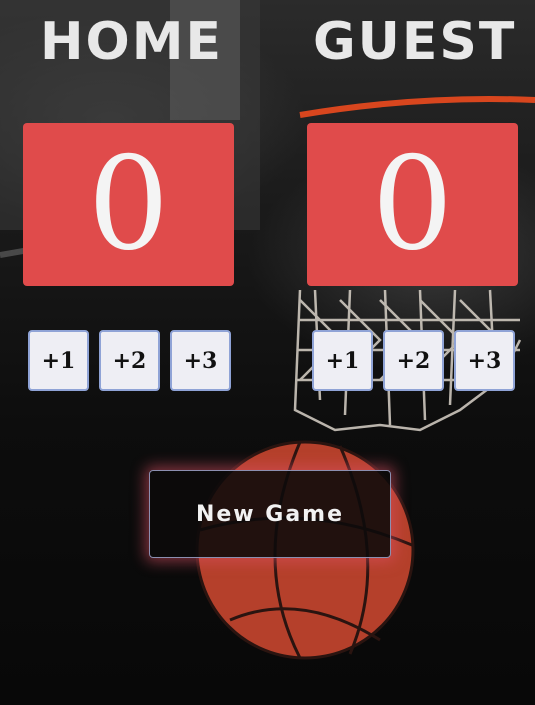  What do you see at coordinates (270, 514) in the screenshot?
I see `new-game-button: New Game` at bounding box center [270, 514].